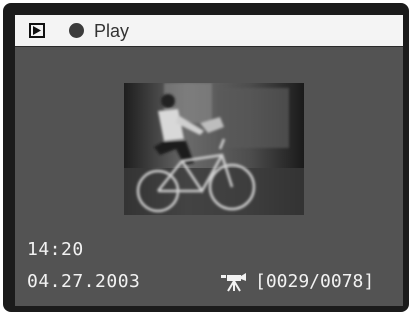  I want to click on frame-counter-group: [0029/0078], so click(296, 281).